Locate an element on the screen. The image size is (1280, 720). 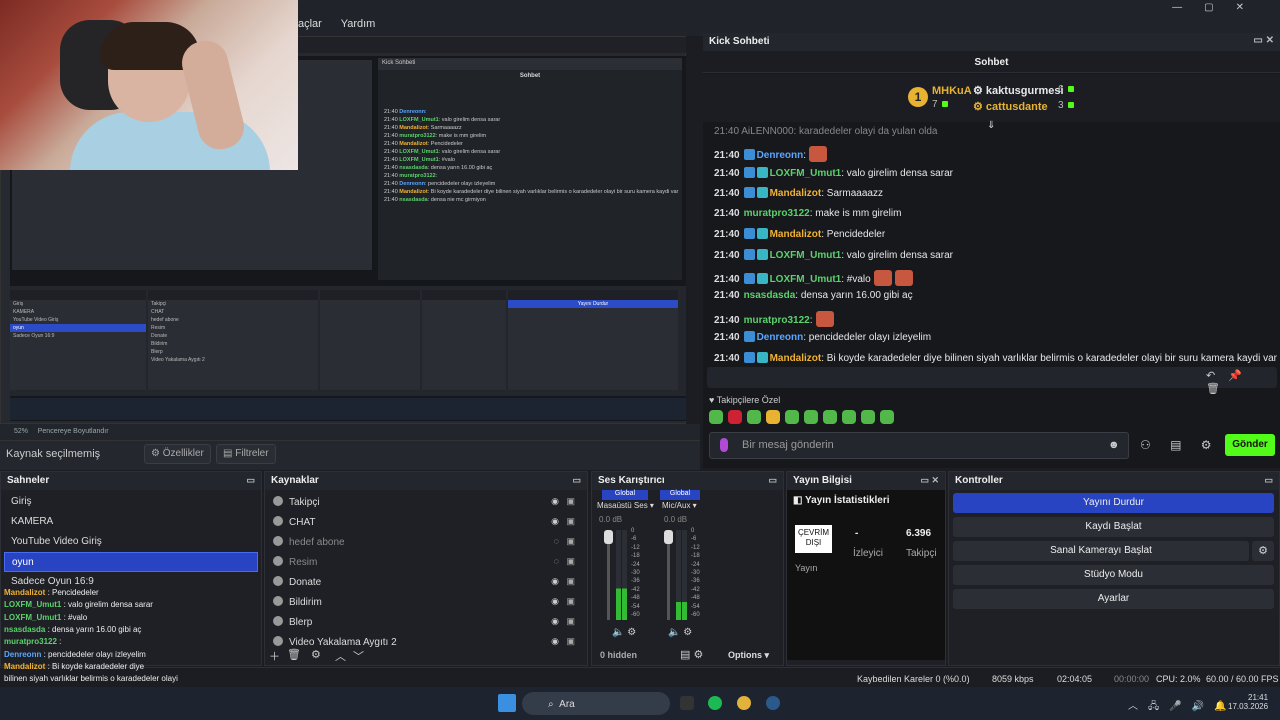
message-actions: ↶📌🗑 is located at coordinates (1243, 382).